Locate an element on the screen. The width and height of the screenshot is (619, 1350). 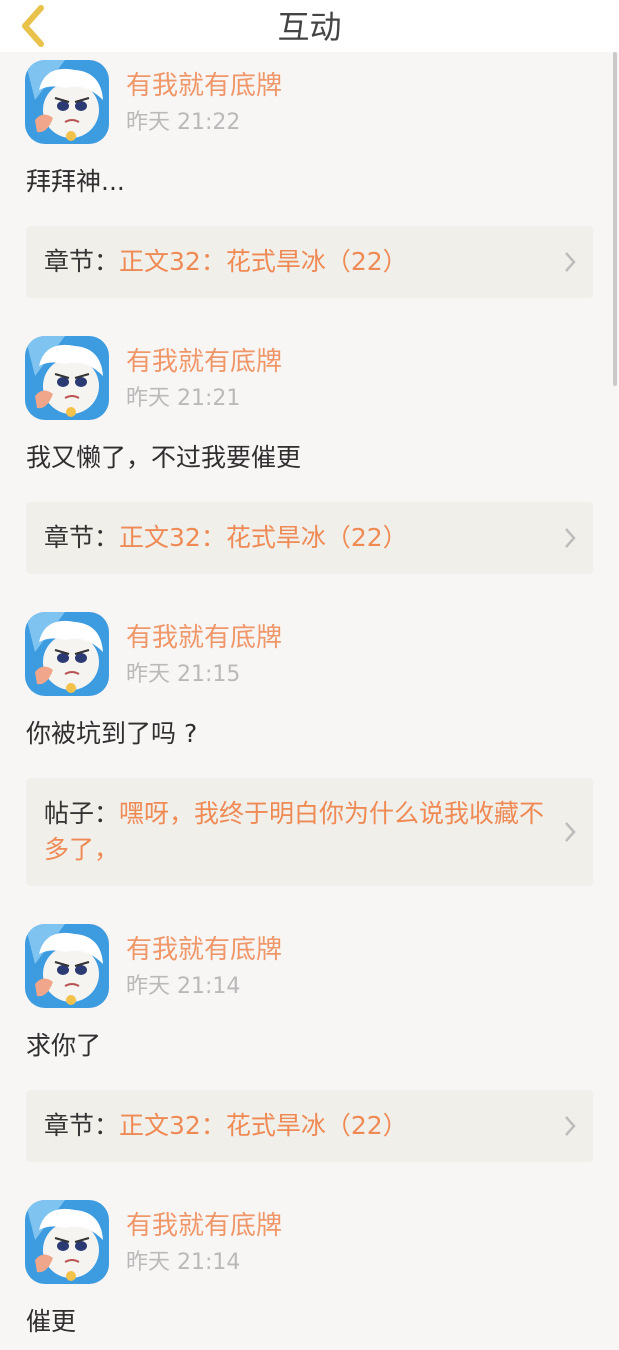
timestamp: 昨天 21:15 is located at coordinates (183, 674).